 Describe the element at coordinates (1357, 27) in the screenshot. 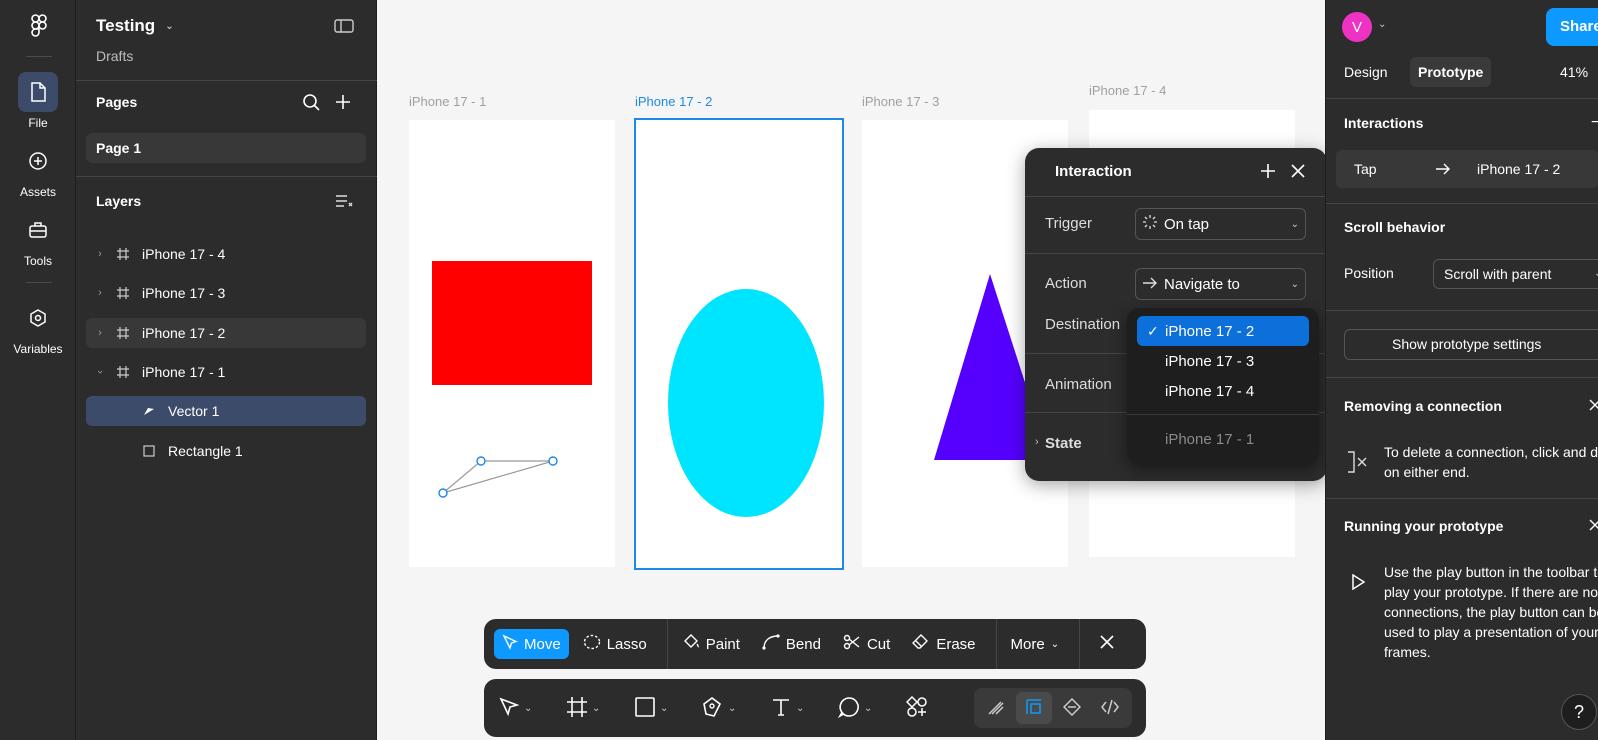

I see `avatar: V` at that location.